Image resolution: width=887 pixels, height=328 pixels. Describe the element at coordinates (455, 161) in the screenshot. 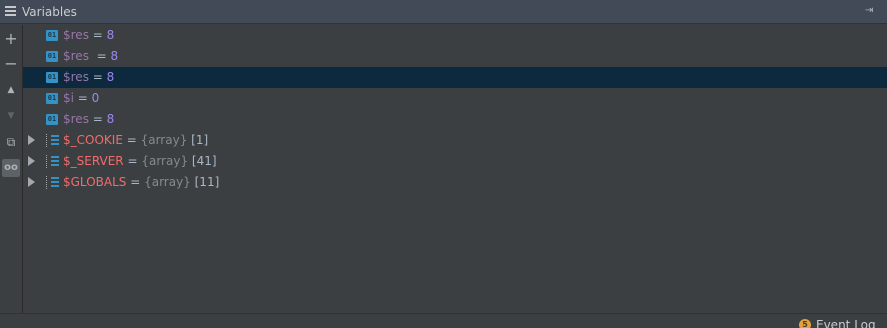

I see `array-variable-row: $_SERVER = {array} [41]` at that location.